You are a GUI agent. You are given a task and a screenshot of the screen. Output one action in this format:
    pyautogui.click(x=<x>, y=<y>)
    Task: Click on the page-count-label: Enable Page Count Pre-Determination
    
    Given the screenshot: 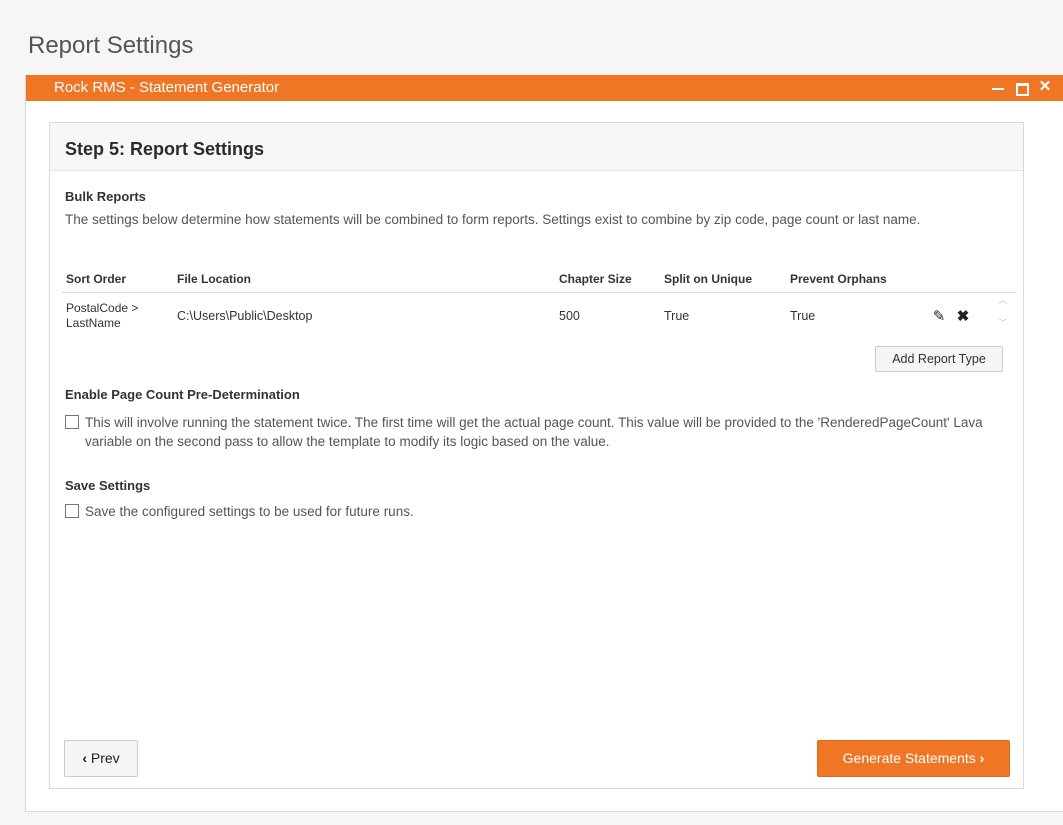 What is the action you would take?
    pyautogui.click(x=182, y=394)
    